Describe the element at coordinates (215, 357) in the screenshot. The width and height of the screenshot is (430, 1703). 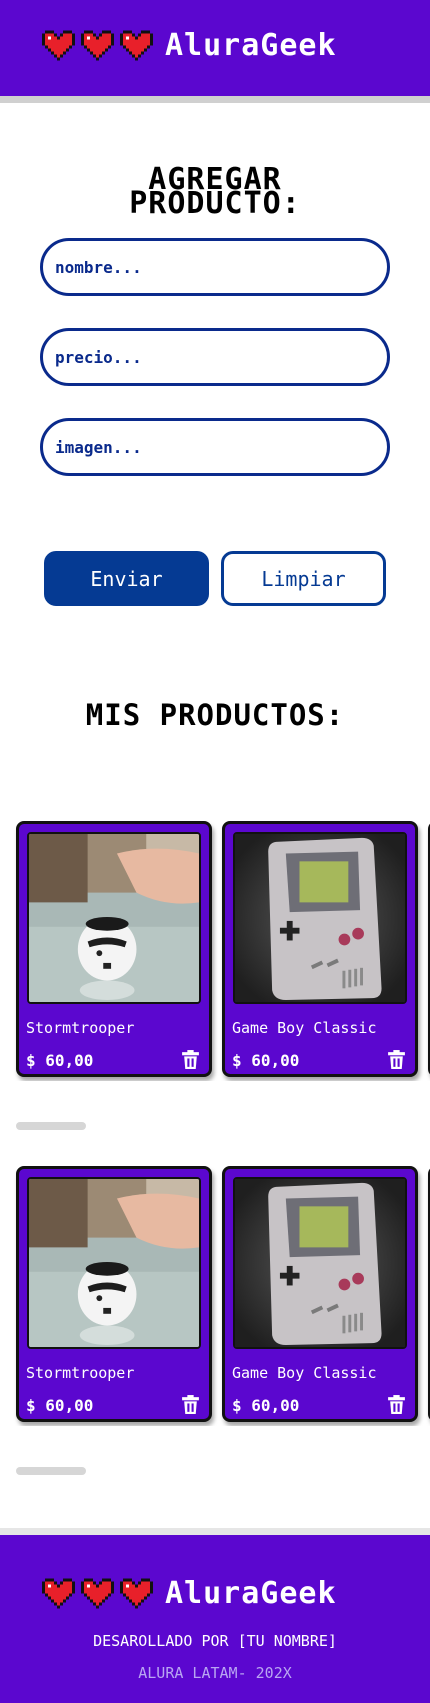
I see `price-input` at that location.